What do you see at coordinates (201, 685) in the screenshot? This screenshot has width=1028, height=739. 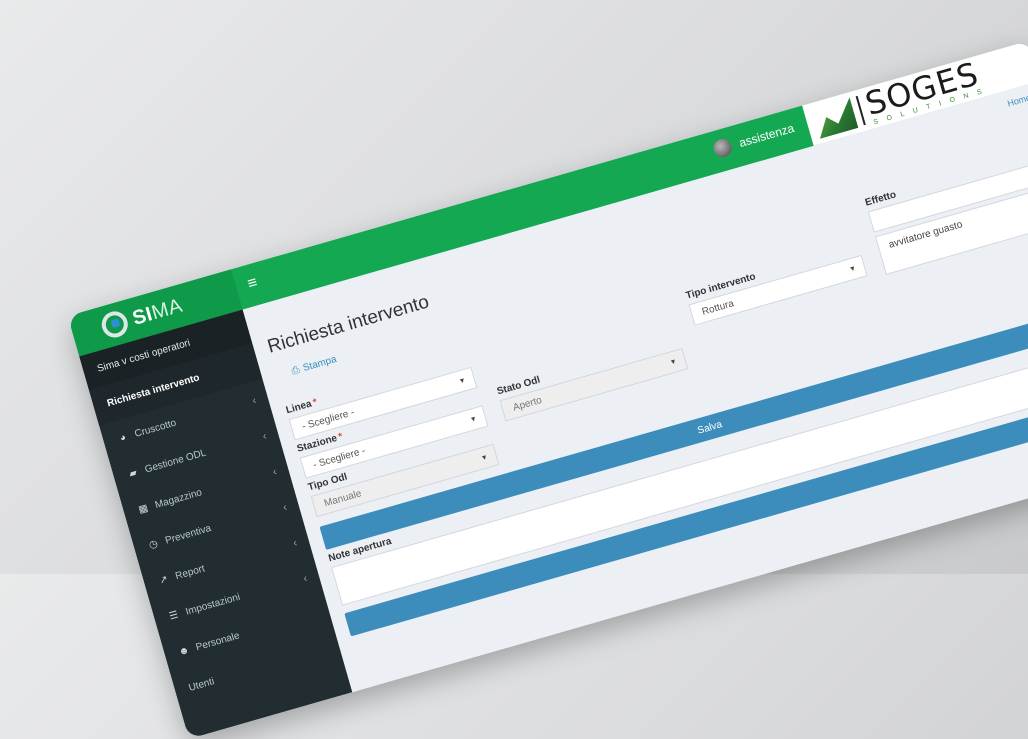 I see `sidebar-item-label: Utenti` at bounding box center [201, 685].